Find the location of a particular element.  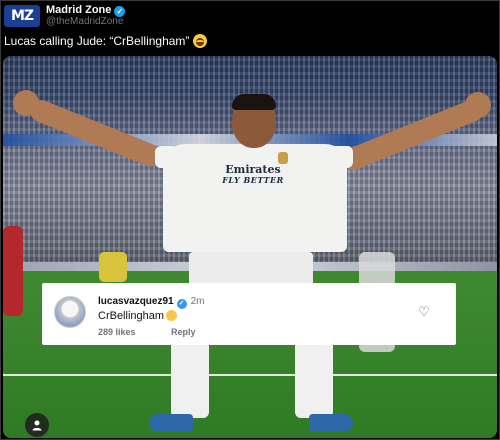

jersey-sponsor-name: Emirates is located at coordinates (253, 169).